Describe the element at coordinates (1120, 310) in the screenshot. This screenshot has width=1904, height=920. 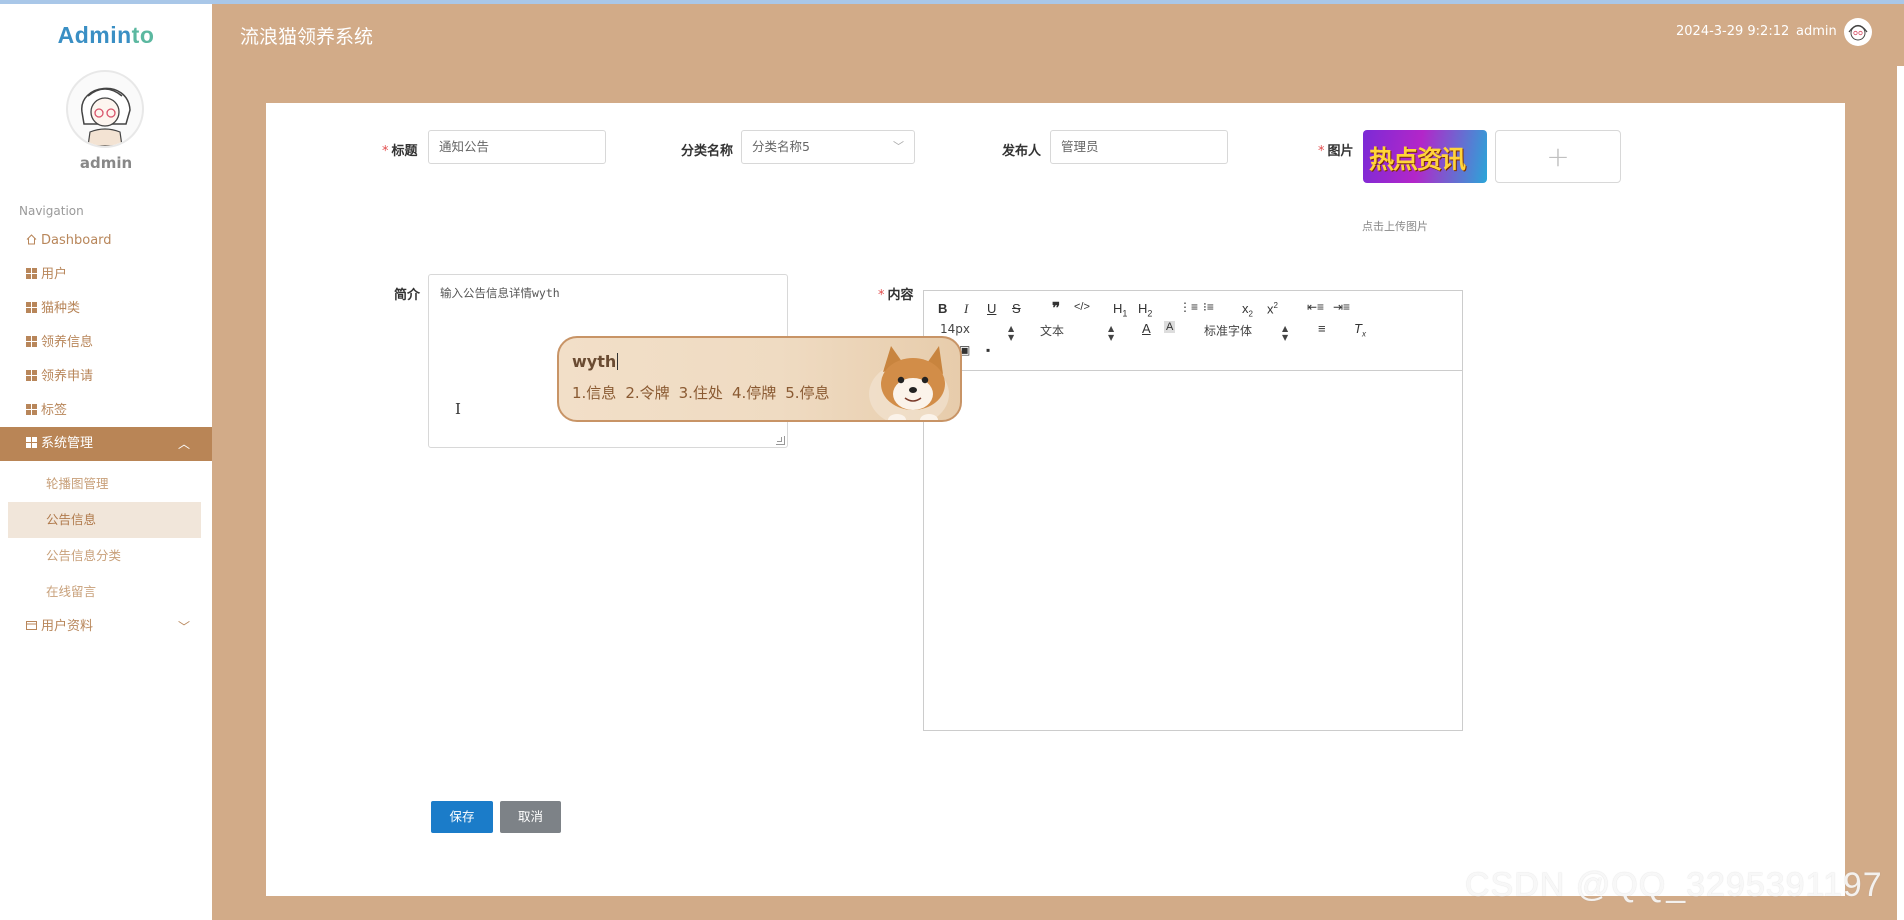
I see `heading1-icon: H1` at that location.